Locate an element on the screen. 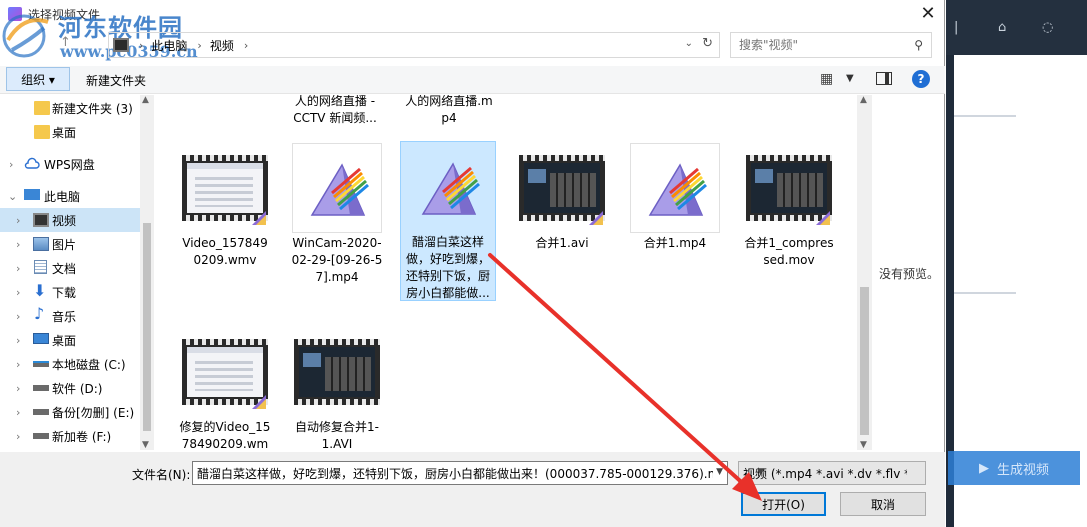 The height and width of the screenshot is (527, 1087). nav-item-pictures: › 图片 is located at coordinates (70, 244).